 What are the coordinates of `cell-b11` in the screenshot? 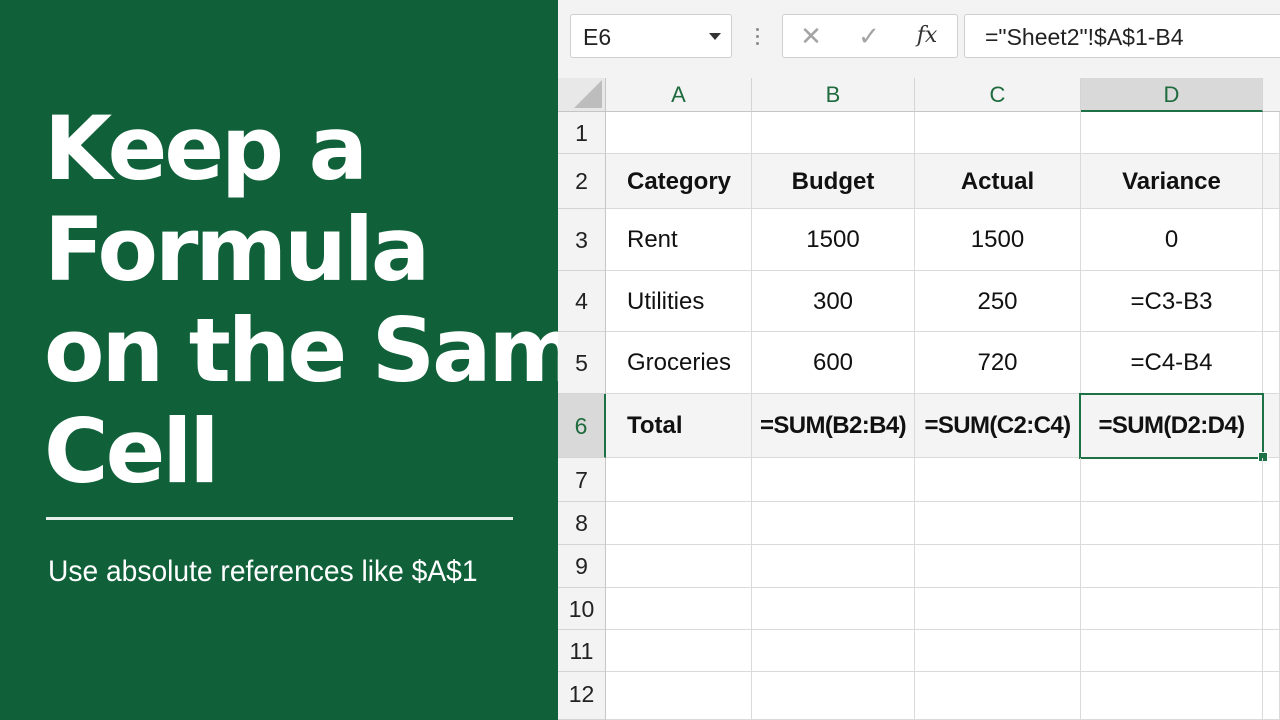 It's located at (833, 651).